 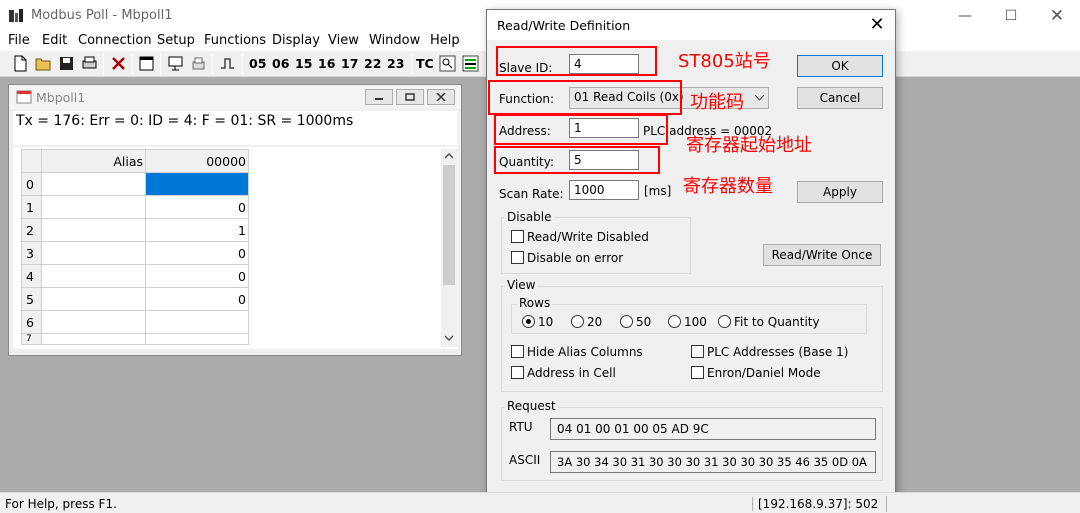 What do you see at coordinates (447, 63) in the screenshot?
I see `search-icon` at bounding box center [447, 63].